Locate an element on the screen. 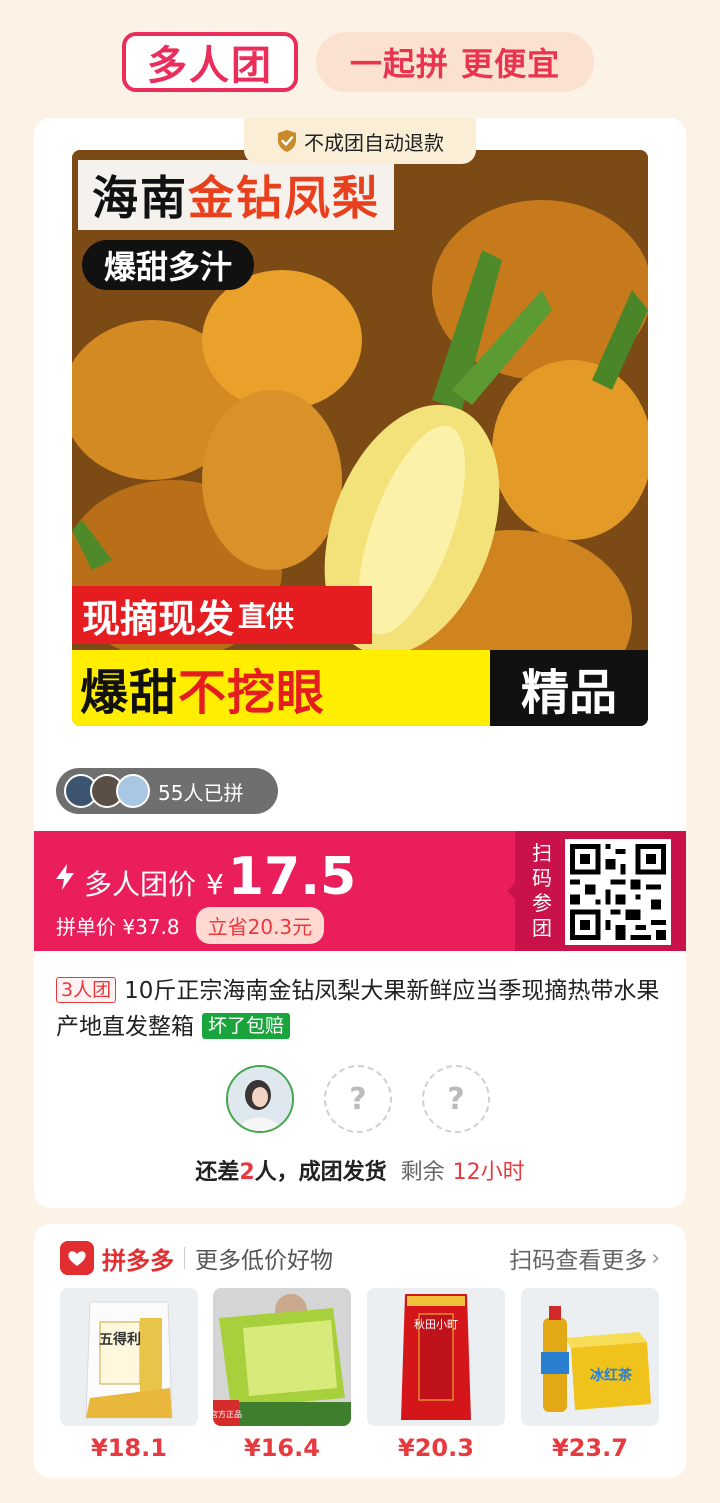 The width and height of the screenshot is (720, 1503). scan-notch is located at coordinates (511, 891).